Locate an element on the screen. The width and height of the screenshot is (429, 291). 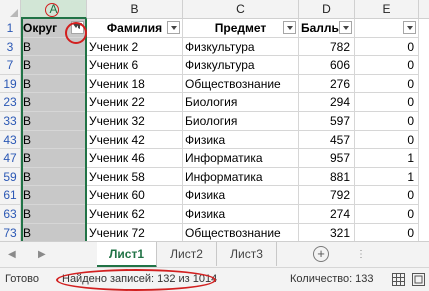
cell-bally: 274 is located at coordinates (327, 214).